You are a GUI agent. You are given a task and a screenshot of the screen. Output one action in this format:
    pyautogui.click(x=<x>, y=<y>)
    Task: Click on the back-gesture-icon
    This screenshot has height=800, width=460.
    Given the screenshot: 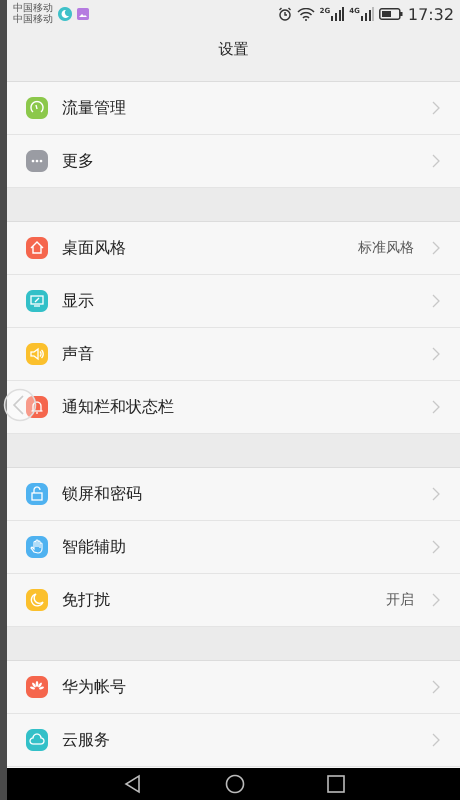 What is the action you would take?
    pyautogui.click(x=20, y=405)
    